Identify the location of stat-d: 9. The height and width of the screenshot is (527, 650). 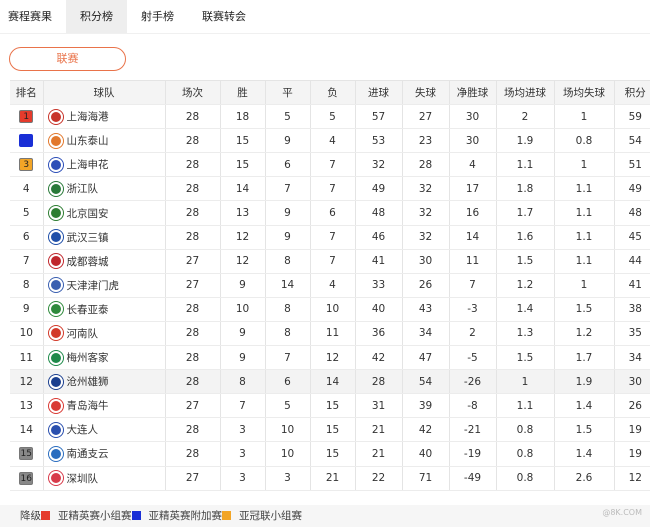
(287, 213).